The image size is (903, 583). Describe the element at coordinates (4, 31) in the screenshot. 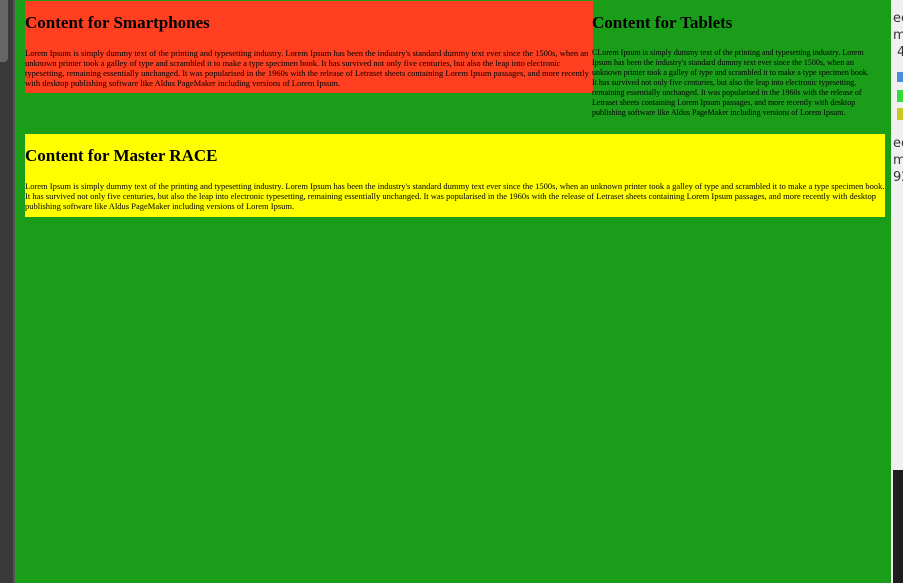

I see `scrollbar-thumb` at that location.